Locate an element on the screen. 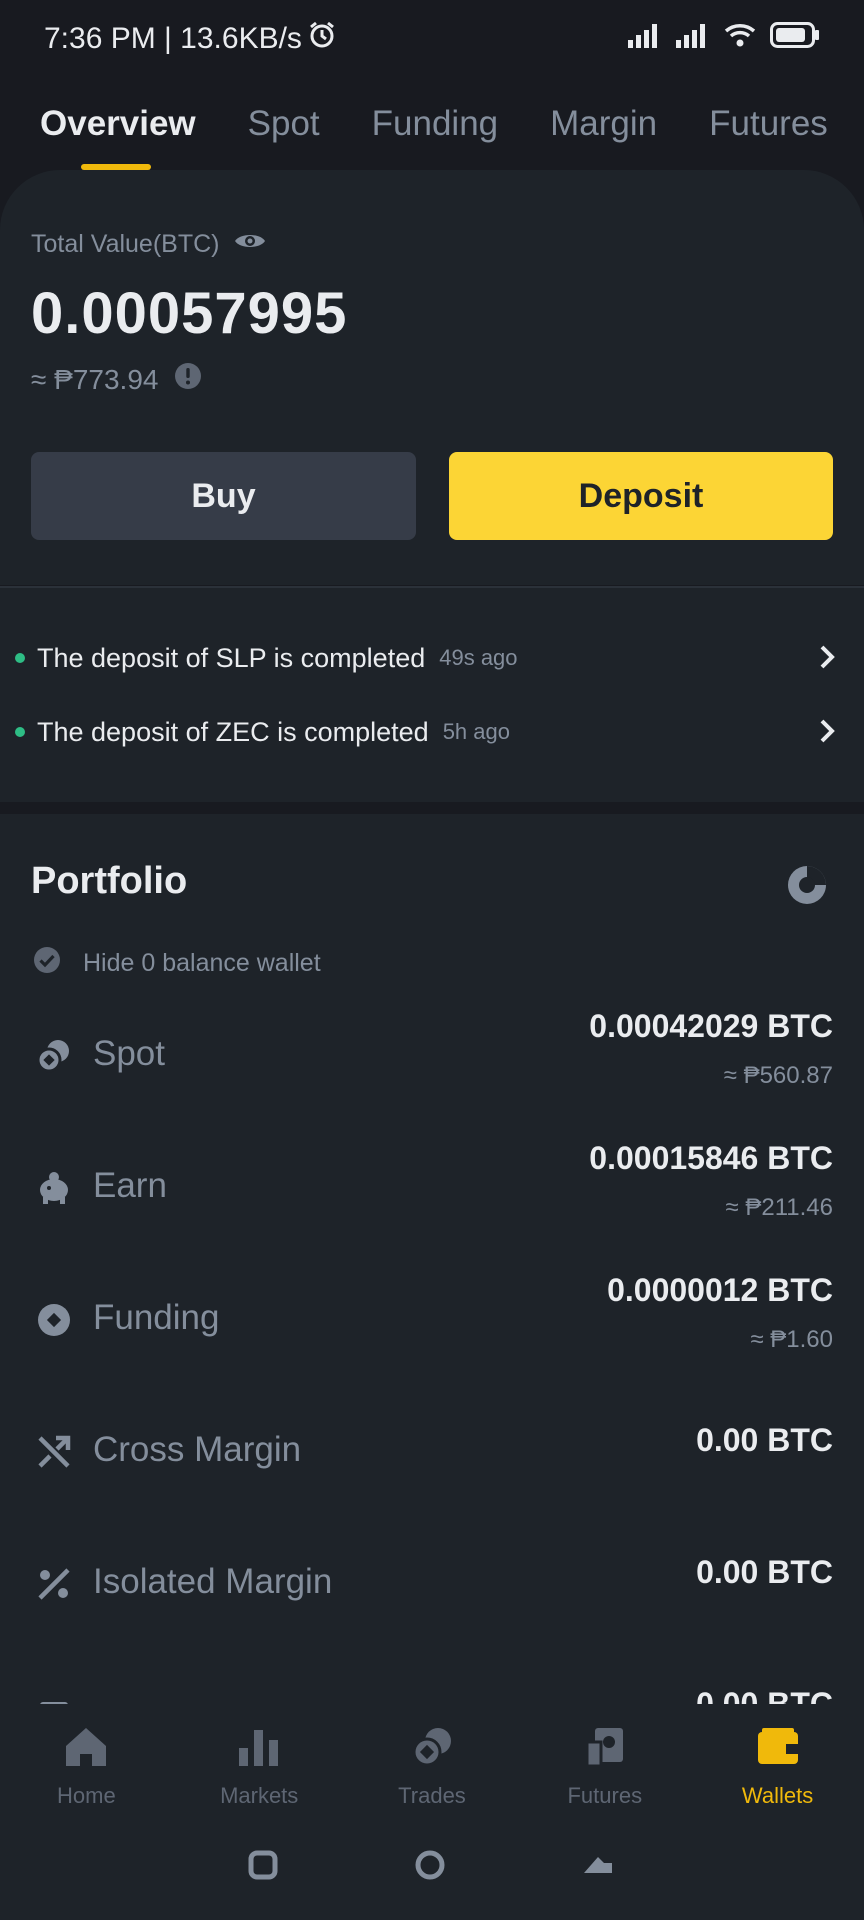 The image size is (864, 1920). asset-name: Isolated Margin is located at coordinates (213, 1581).